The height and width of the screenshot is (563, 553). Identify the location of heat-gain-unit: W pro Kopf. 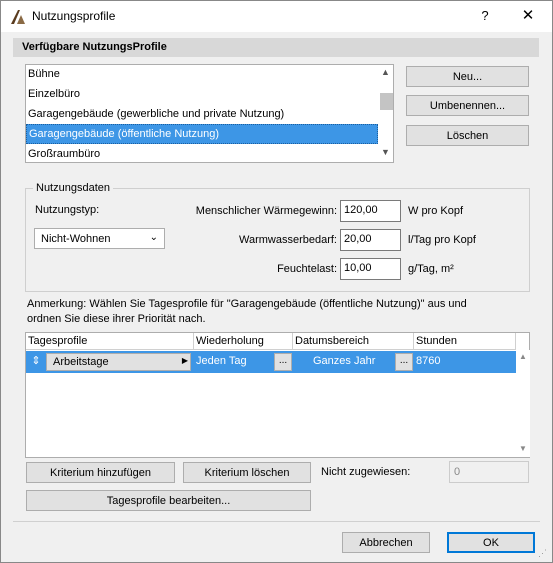
(436, 211).